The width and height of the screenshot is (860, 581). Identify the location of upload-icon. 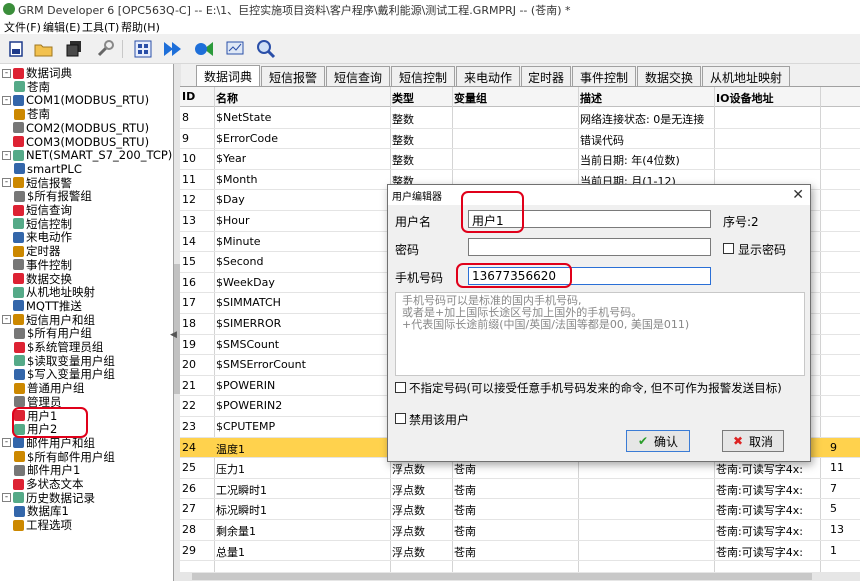
(204, 49).